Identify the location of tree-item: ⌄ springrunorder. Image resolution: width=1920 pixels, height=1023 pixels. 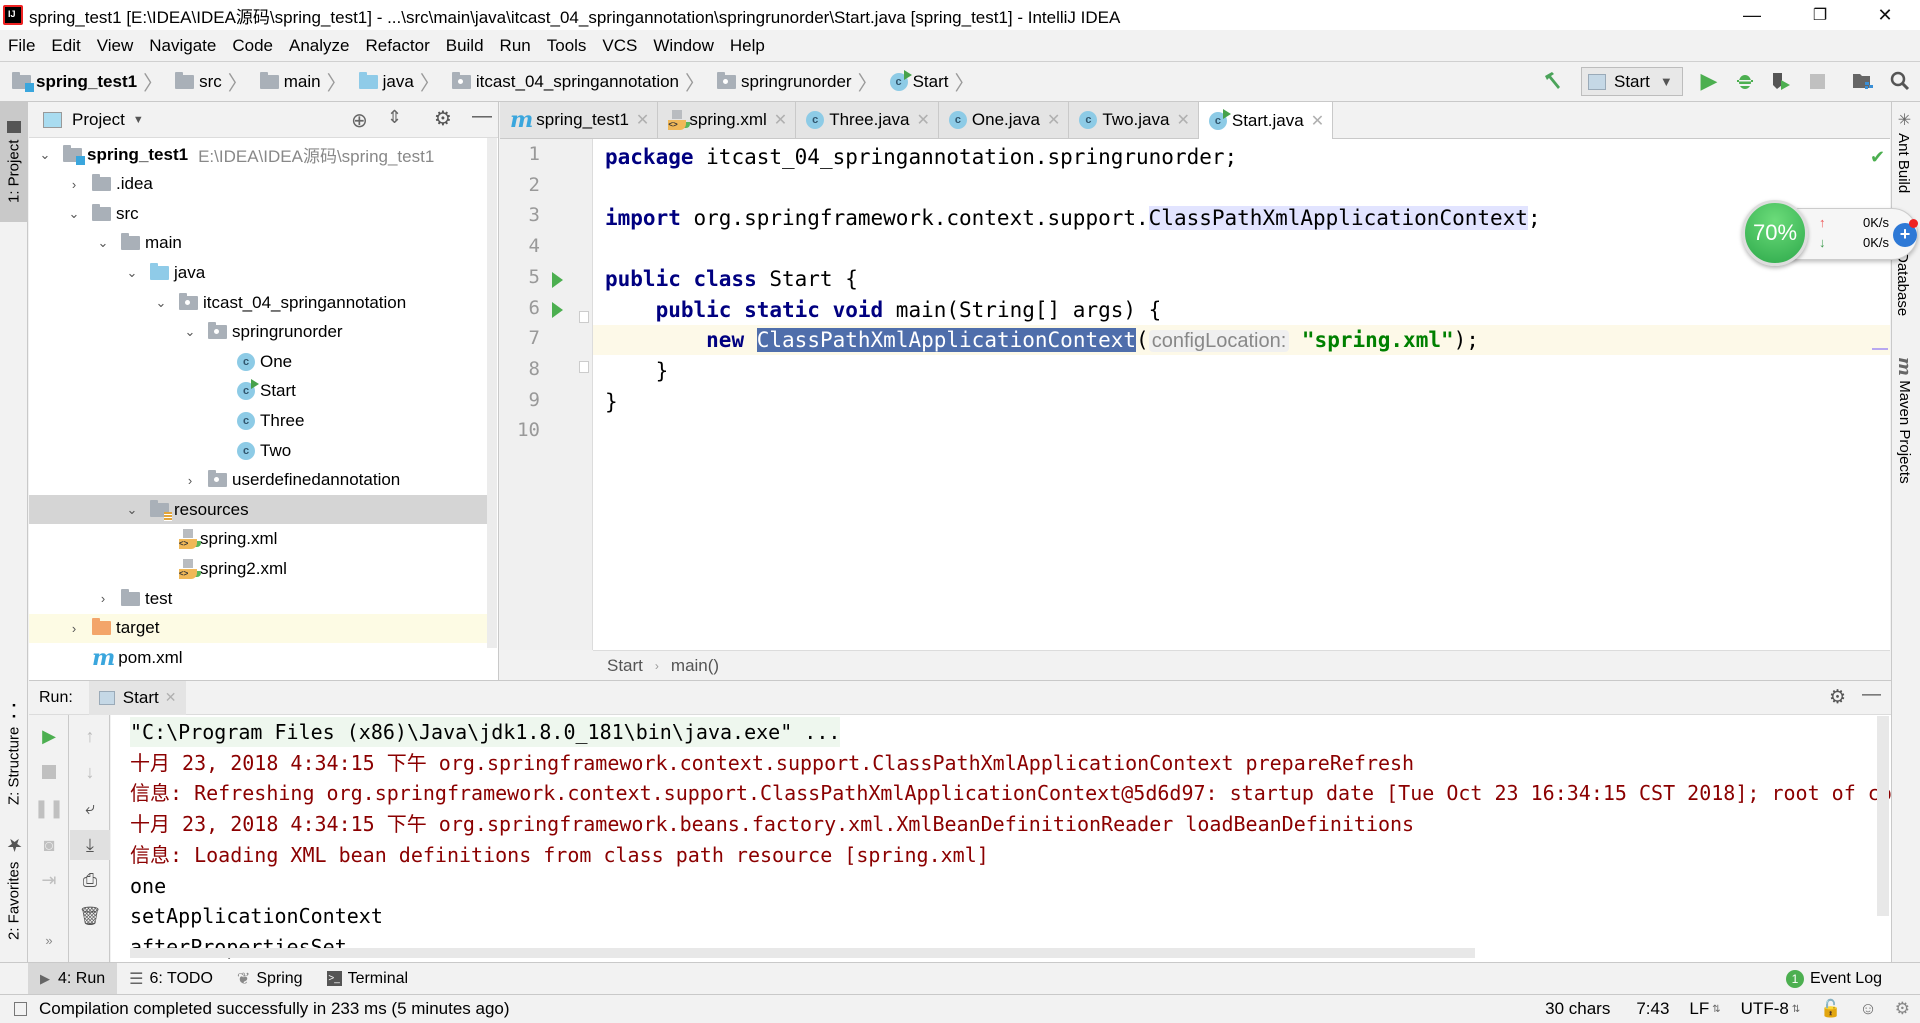
(263, 332).